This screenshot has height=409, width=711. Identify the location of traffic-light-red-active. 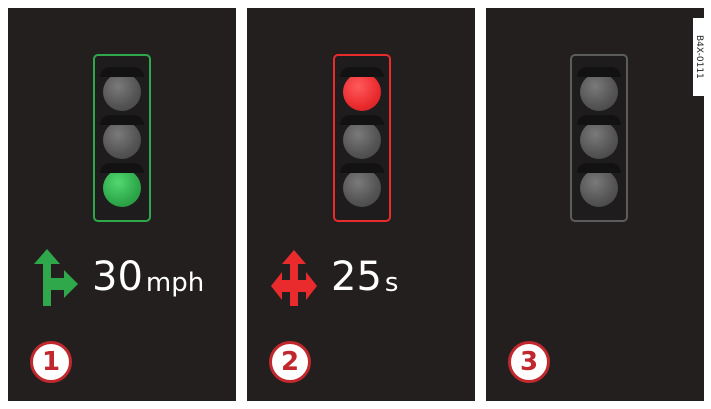
(362, 138).